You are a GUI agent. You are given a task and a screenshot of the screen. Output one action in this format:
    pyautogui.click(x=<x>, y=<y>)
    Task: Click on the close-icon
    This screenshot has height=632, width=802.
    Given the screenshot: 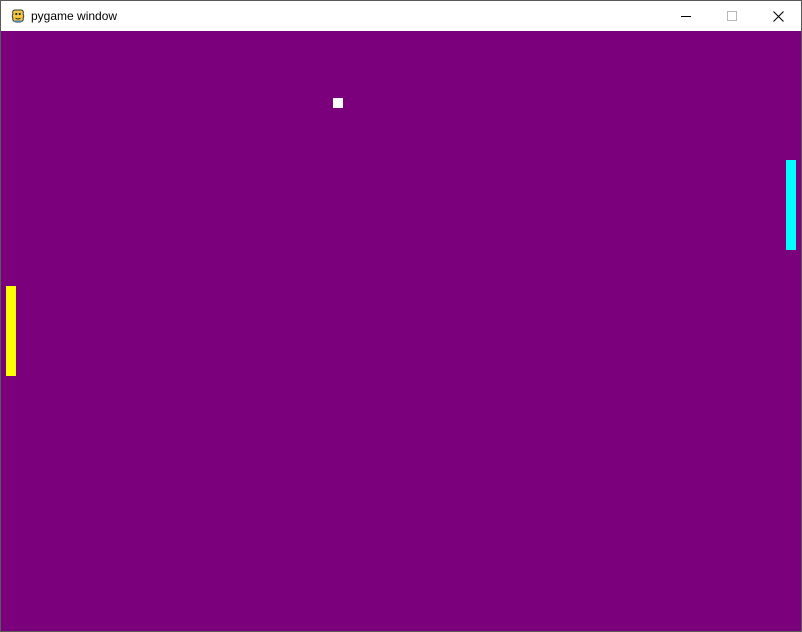 What is the action you would take?
    pyautogui.click(x=778, y=16)
    